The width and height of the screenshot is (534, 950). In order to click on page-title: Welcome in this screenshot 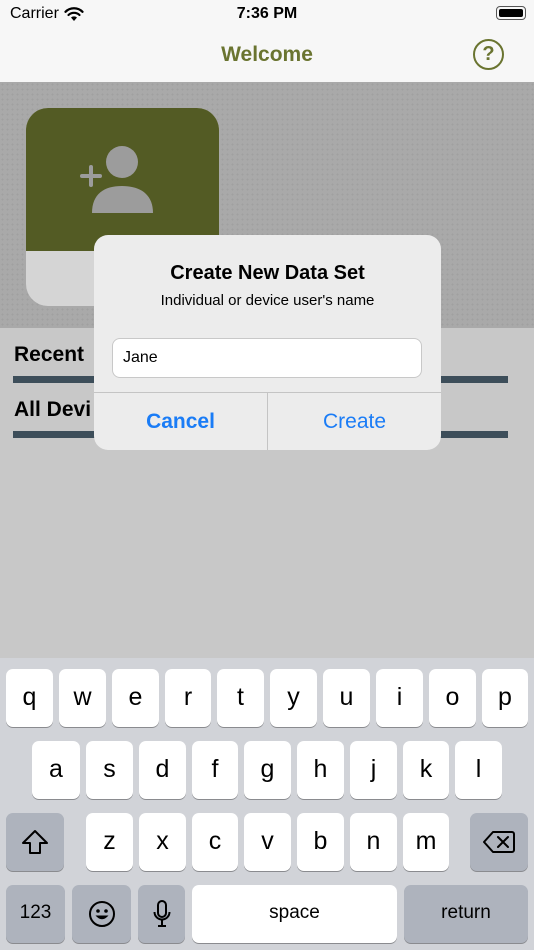, I will do `click(267, 54)`.